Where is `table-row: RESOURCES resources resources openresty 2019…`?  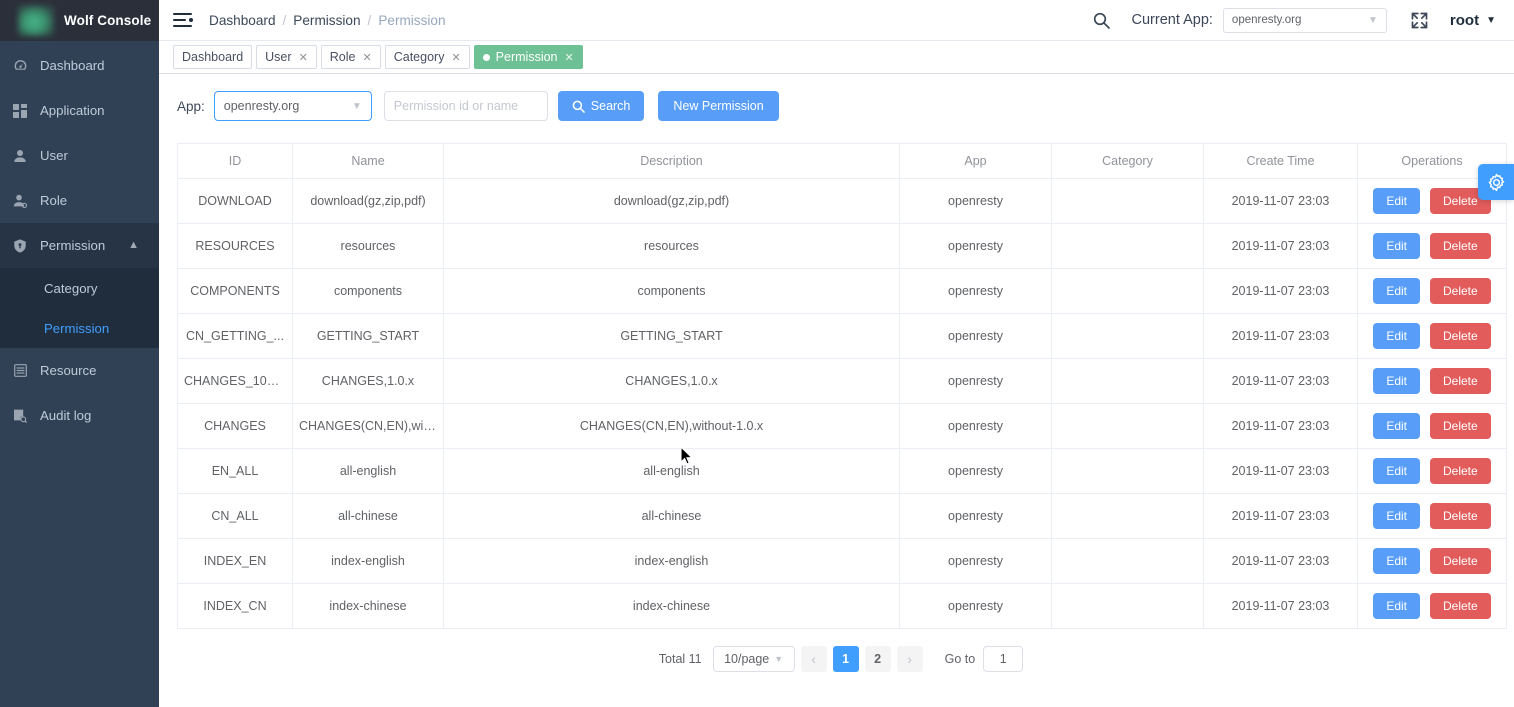 table-row: RESOURCES resources resources openresty 2019… is located at coordinates (842, 246).